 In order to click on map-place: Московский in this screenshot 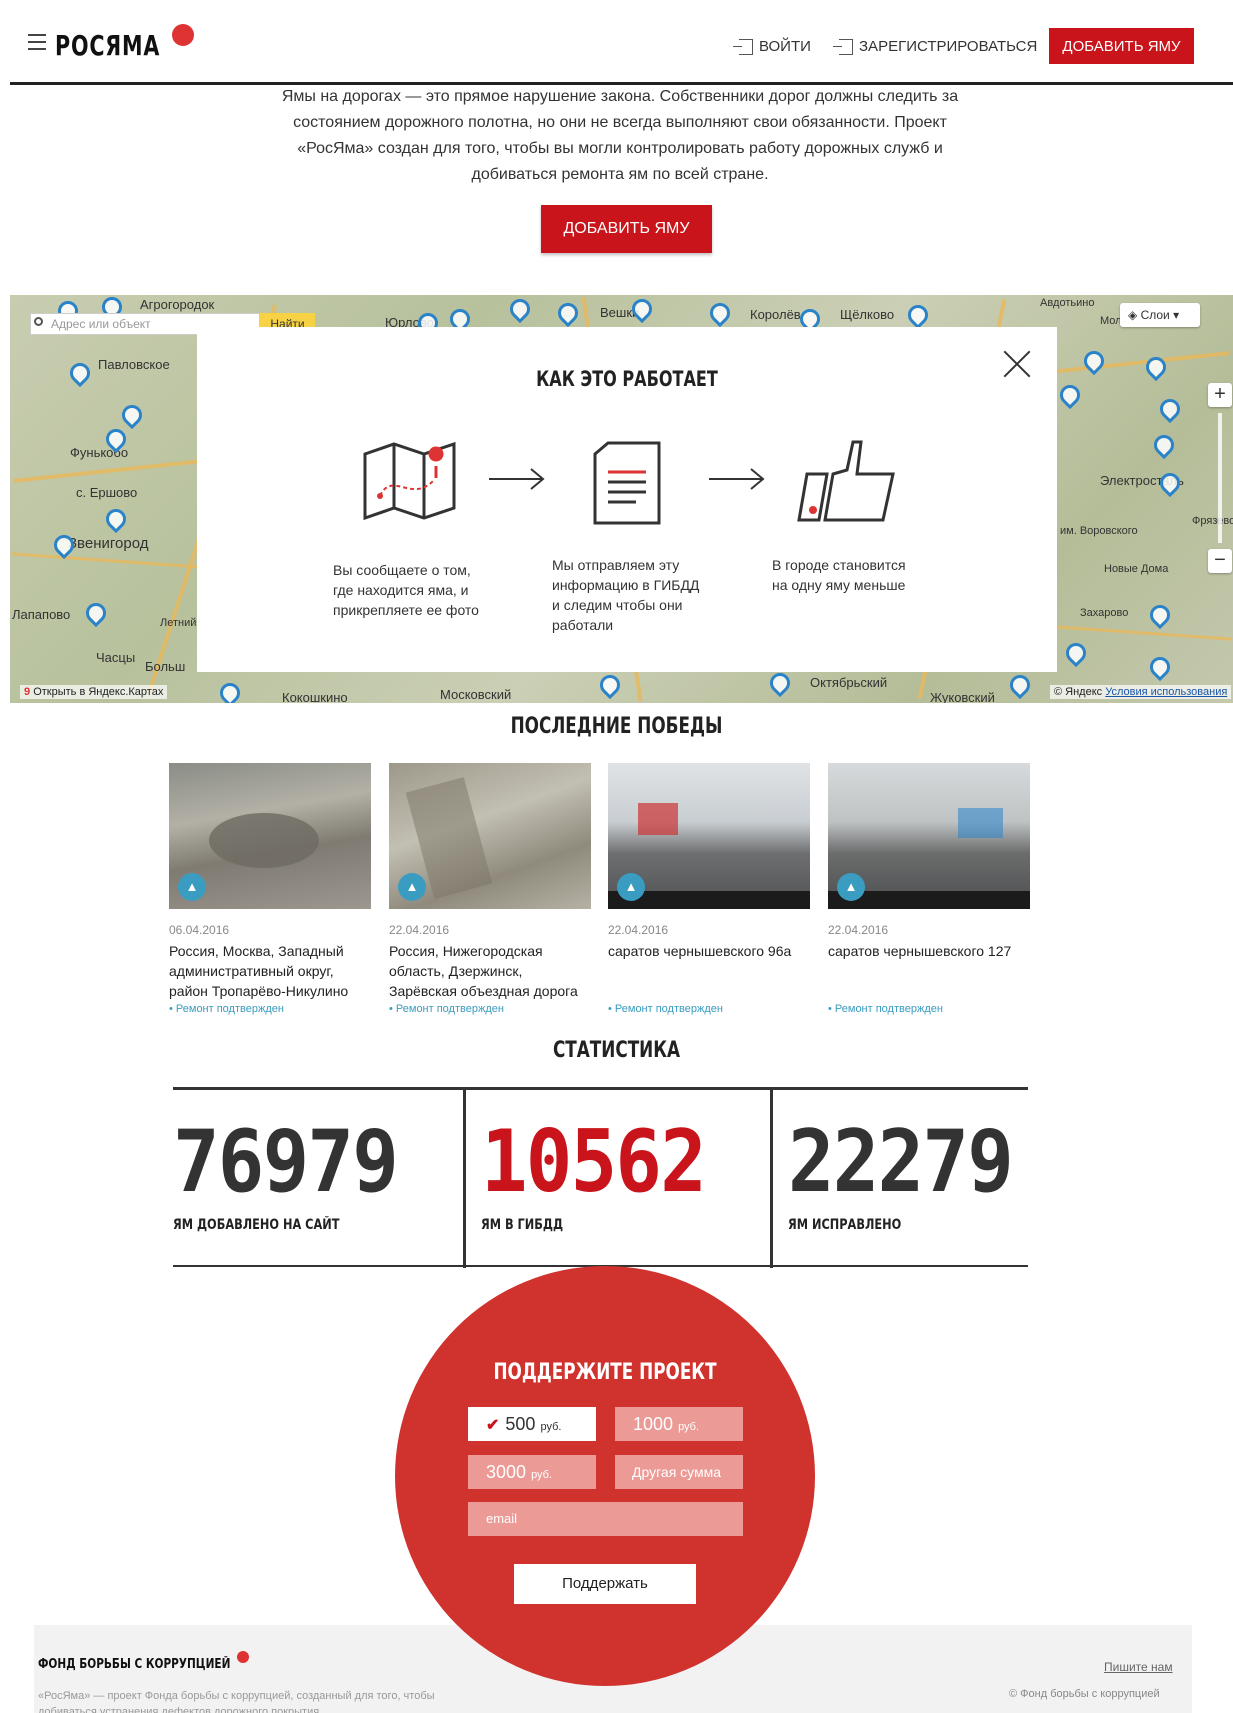, I will do `click(476, 694)`.